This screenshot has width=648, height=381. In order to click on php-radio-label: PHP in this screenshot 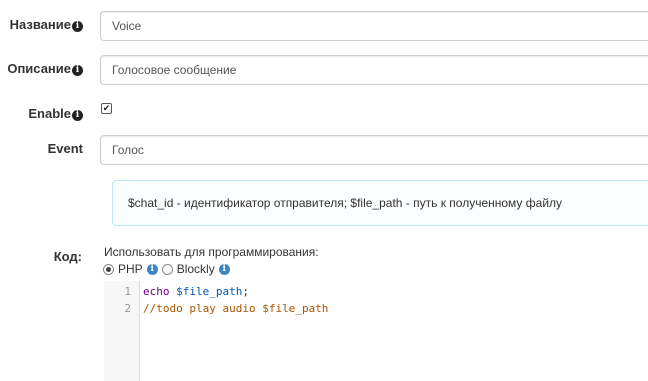, I will do `click(130, 269)`.